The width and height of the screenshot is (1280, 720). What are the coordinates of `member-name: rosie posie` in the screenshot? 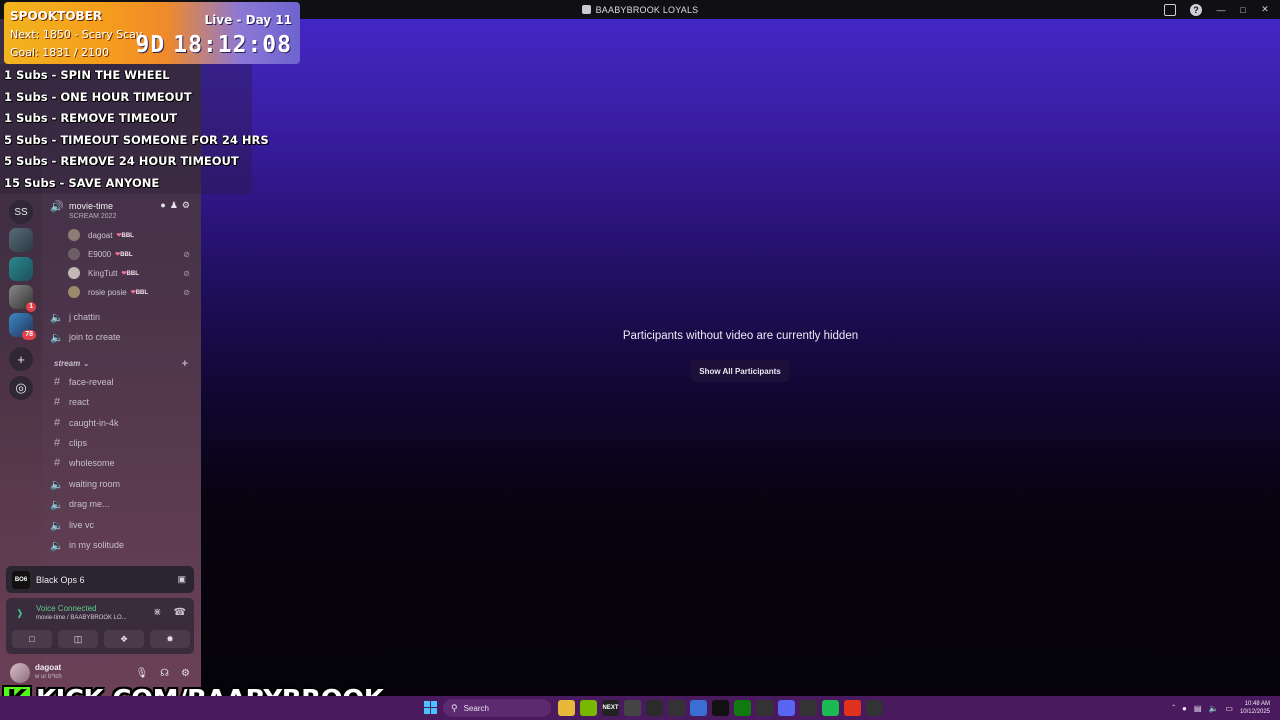 It's located at (107, 292).